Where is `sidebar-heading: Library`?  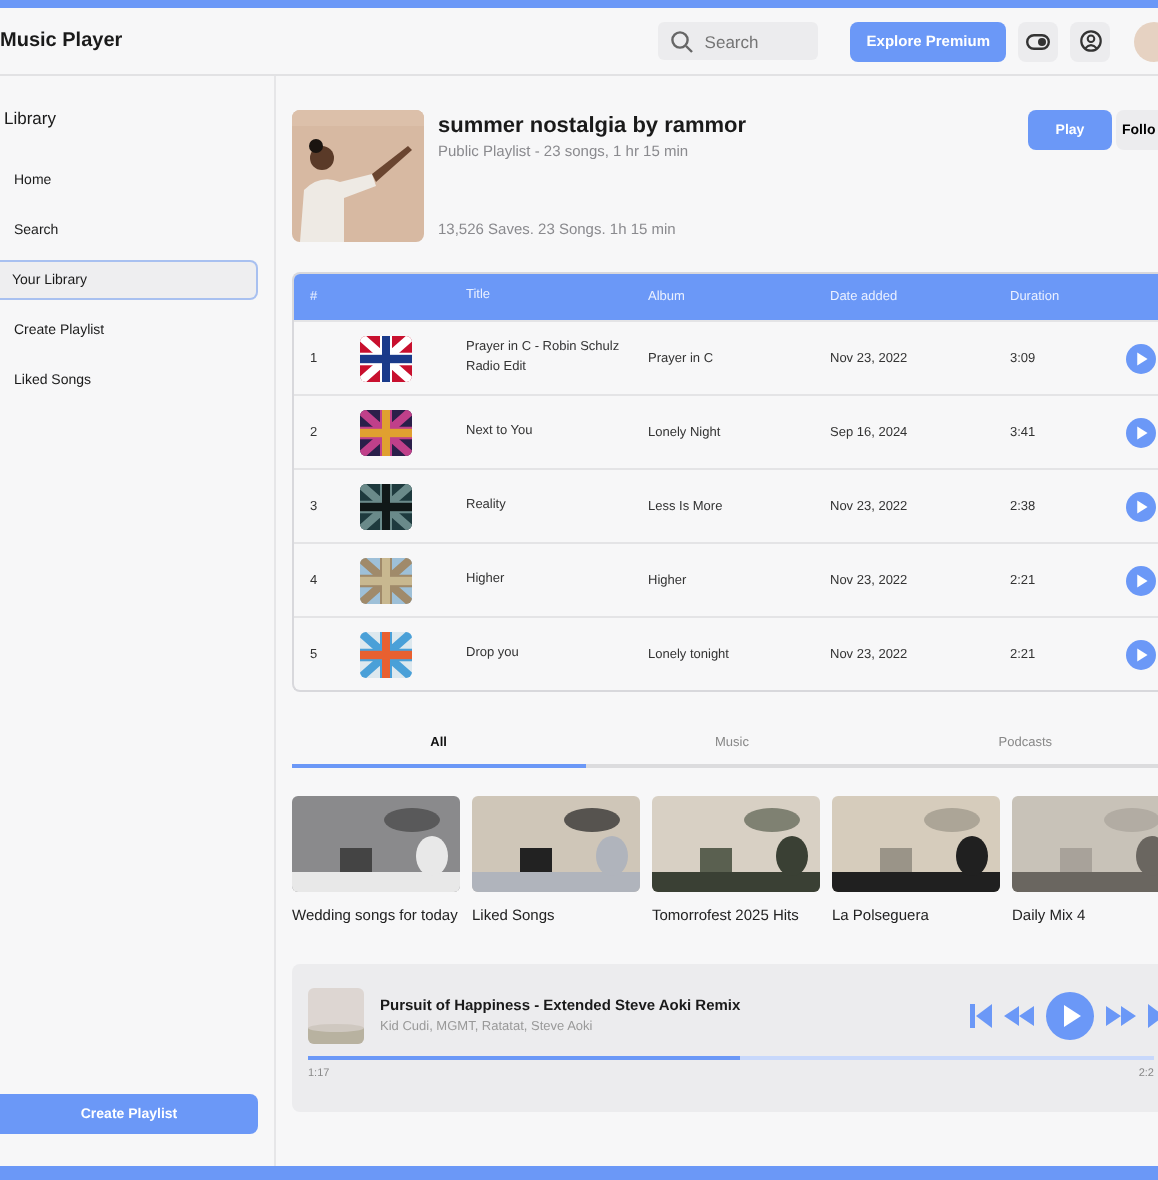 sidebar-heading: Library is located at coordinates (30, 118).